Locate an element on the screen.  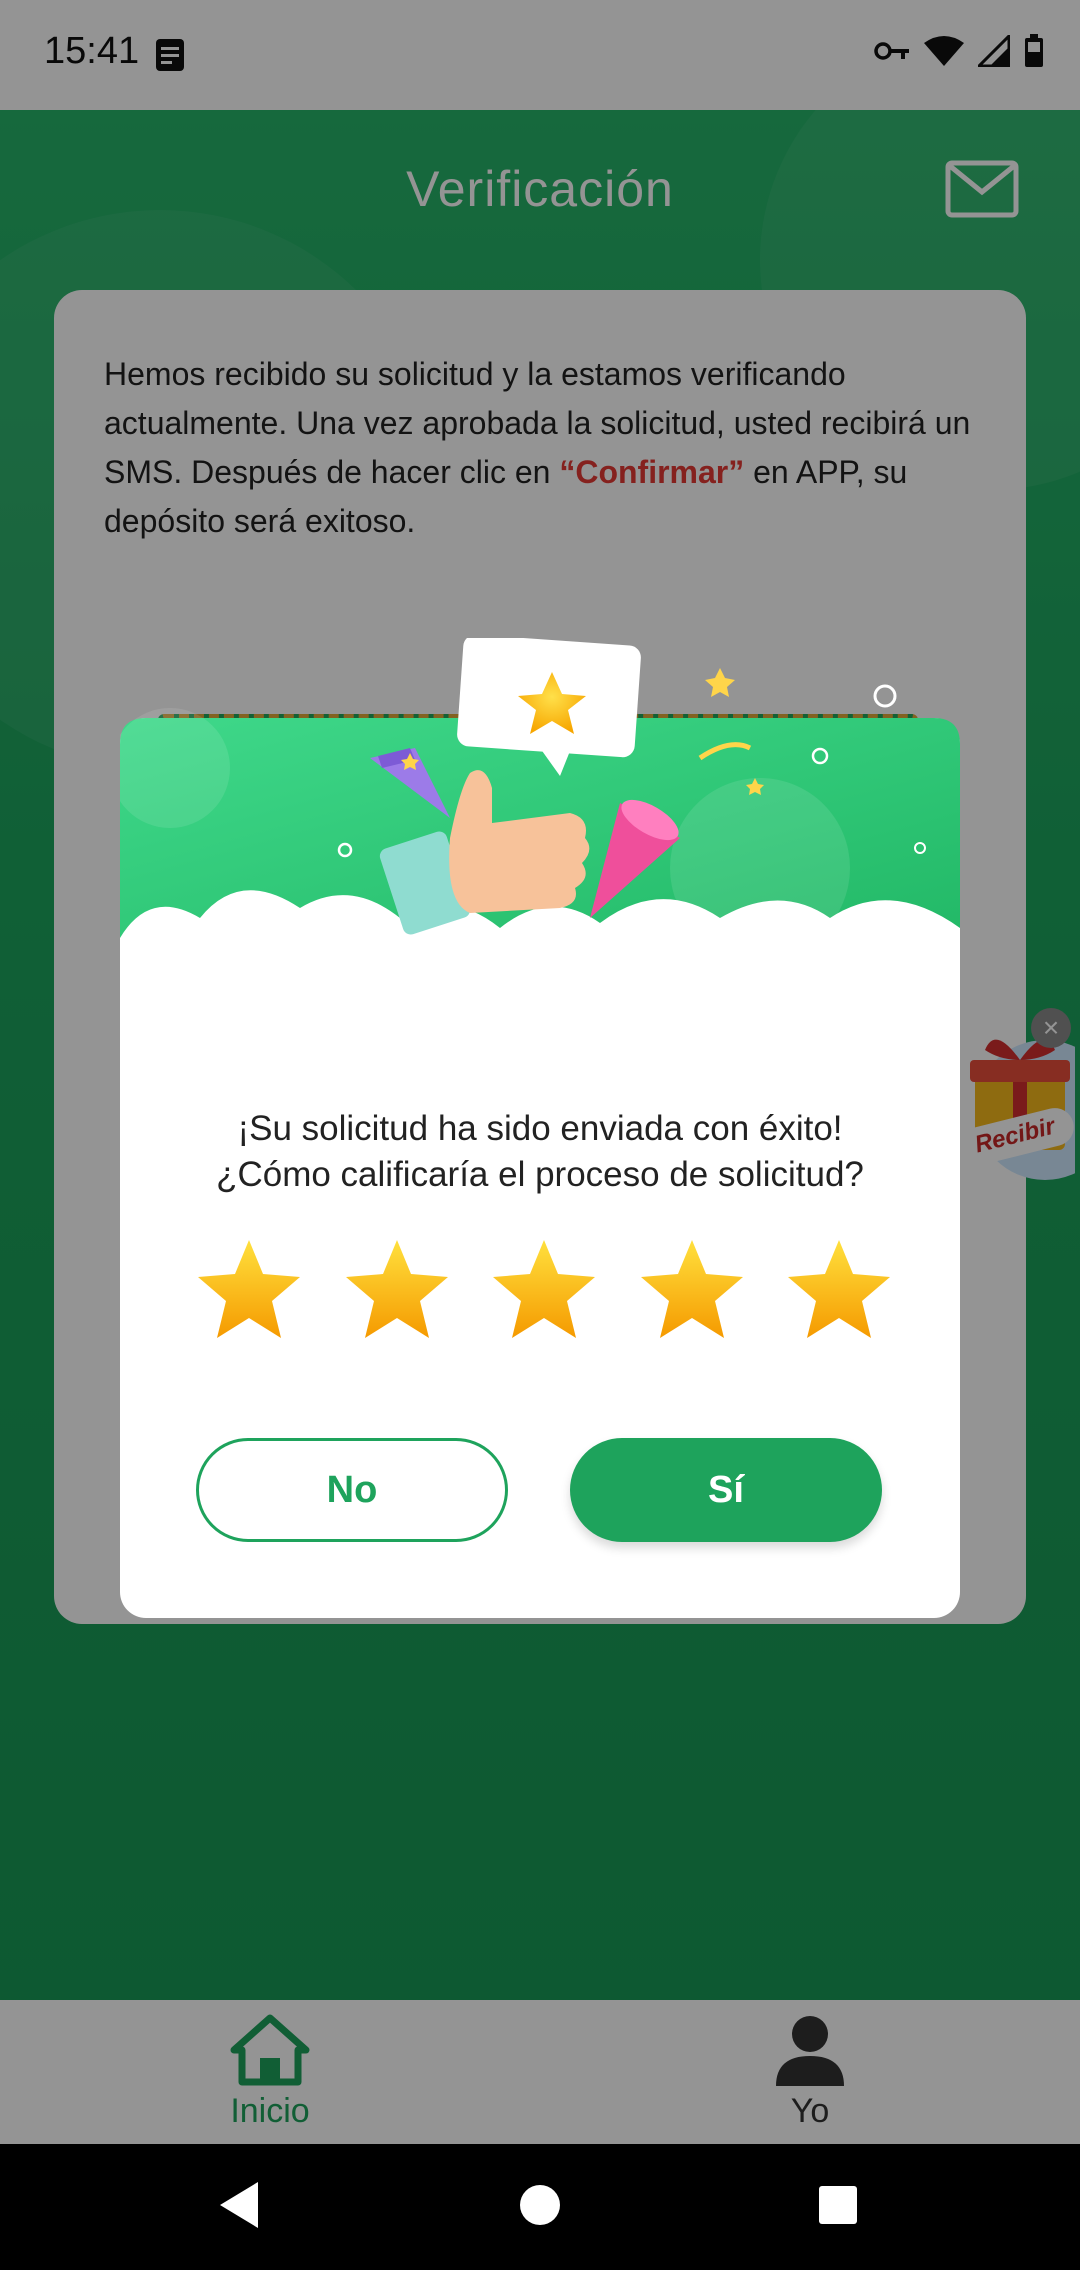
home-nav-icon is located at coordinates (540, 2205).